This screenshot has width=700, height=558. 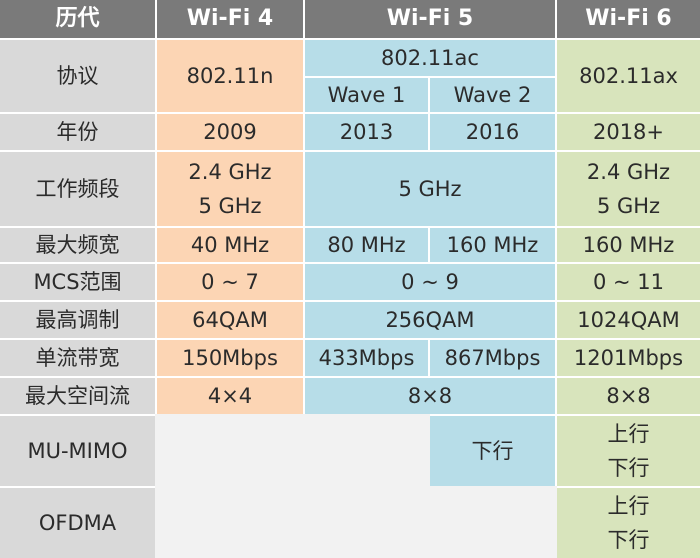 I want to click on row-label-mumimo: MU-MIMO, so click(x=77, y=451).